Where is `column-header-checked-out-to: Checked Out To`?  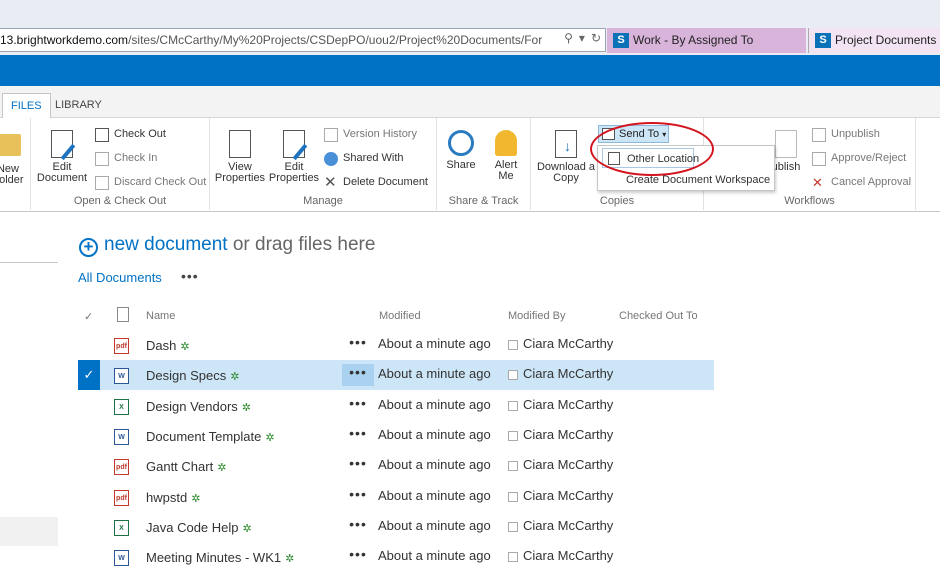 column-header-checked-out-to: Checked Out To is located at coordinates (658, 316).